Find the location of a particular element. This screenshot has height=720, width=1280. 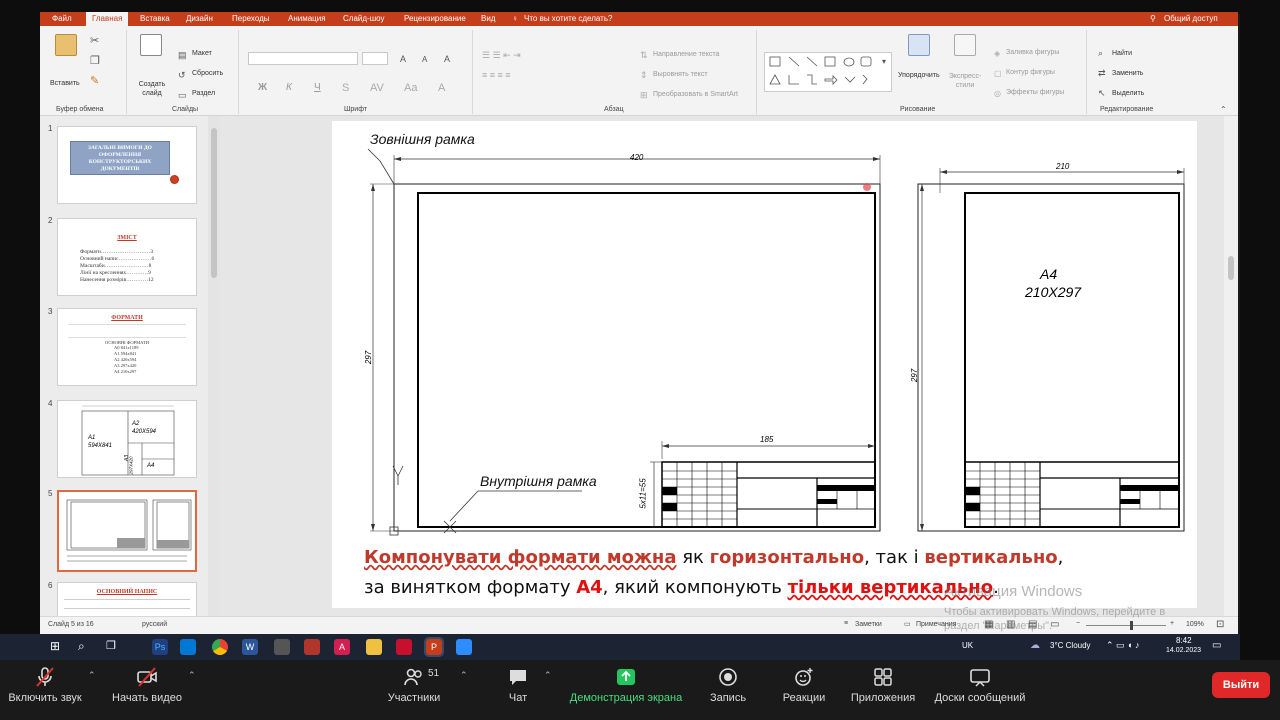

tab-view: Вид is located at coordinates (488, 18).